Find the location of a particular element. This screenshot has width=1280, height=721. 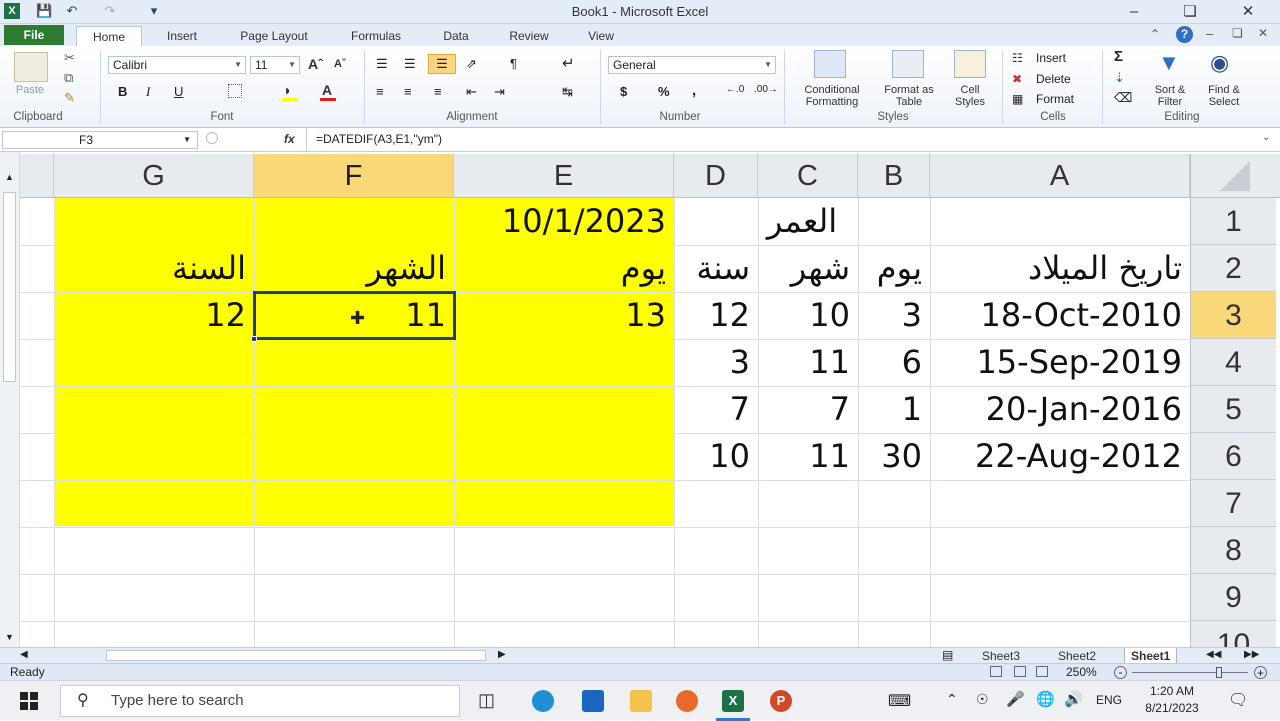

zoom-out-icon: - is located at coordinates (1120, 672).